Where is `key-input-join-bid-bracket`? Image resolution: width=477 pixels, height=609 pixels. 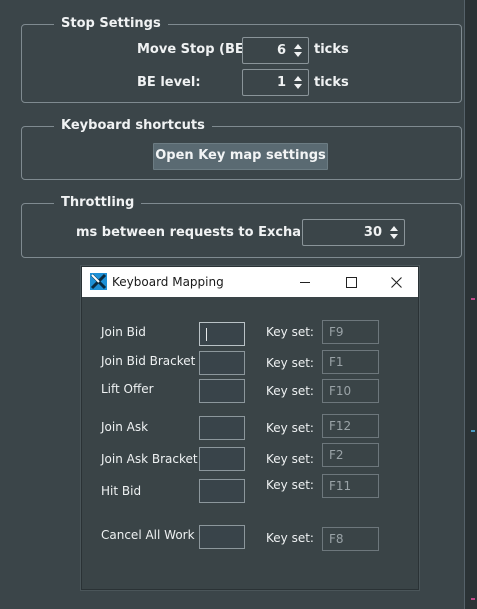
key-input-join-bid-bracket is located at coordinates (222, 363).